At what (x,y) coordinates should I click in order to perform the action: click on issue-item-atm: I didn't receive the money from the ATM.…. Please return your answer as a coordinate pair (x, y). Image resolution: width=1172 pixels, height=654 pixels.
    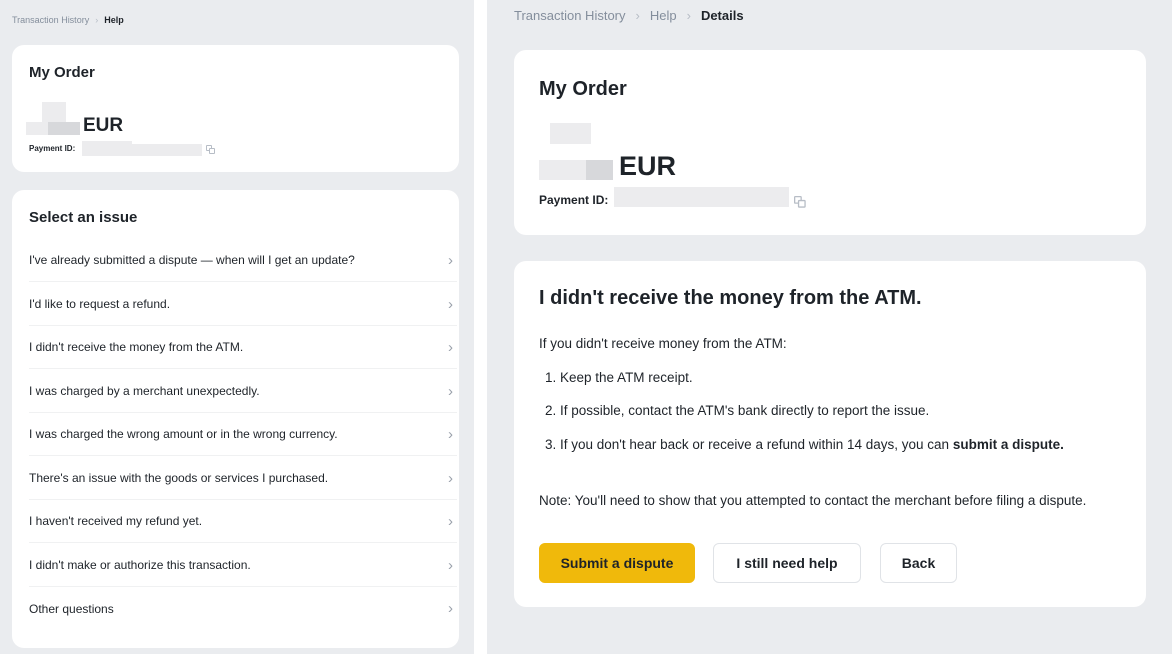
    Looking at the image, I should click on (243, 347).